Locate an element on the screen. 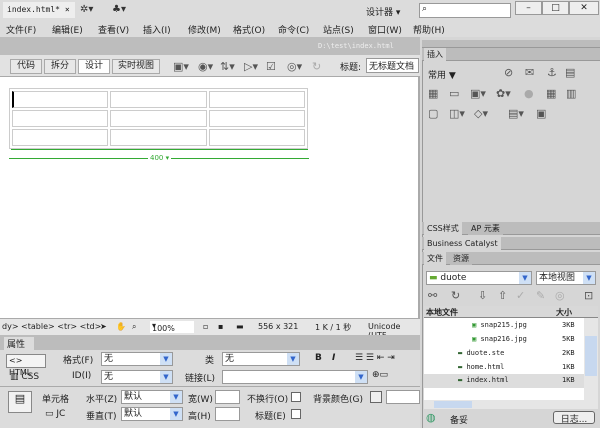 Image resolution: width=600 pixels, height=428 pixels. site-select: ▬ duote ▼ is located at coordinates (479, 278).